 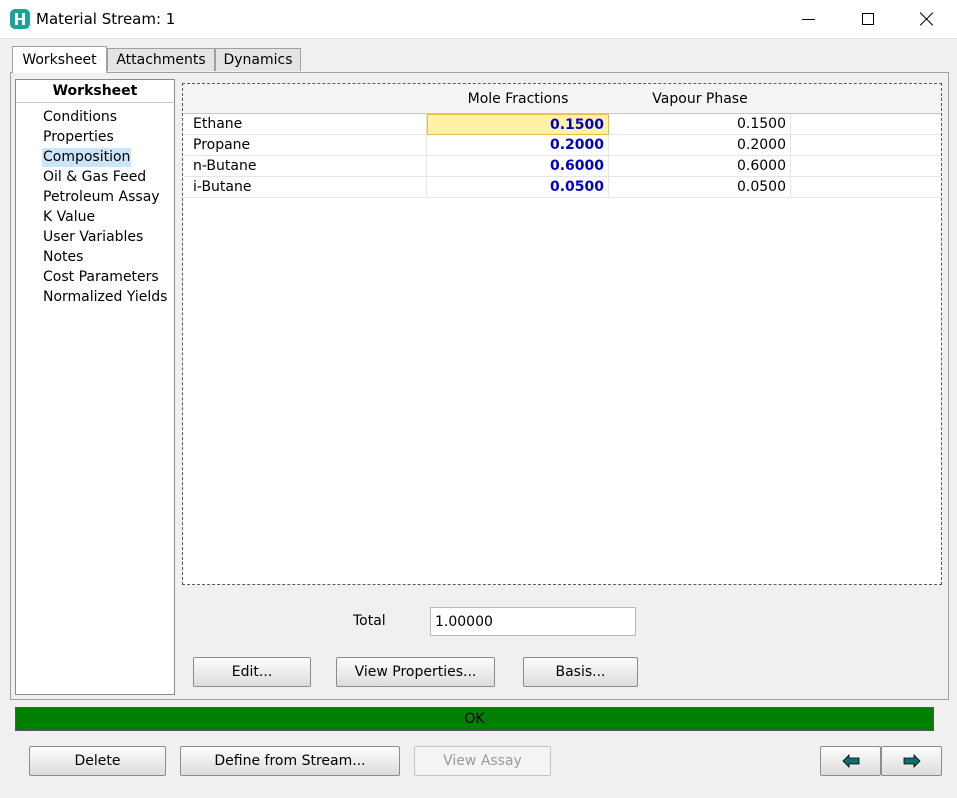 What do you see at coordinates (69, 217) in the screenshot?
I see `page-item-k-value: K Value` at bounding box center [69, 217].